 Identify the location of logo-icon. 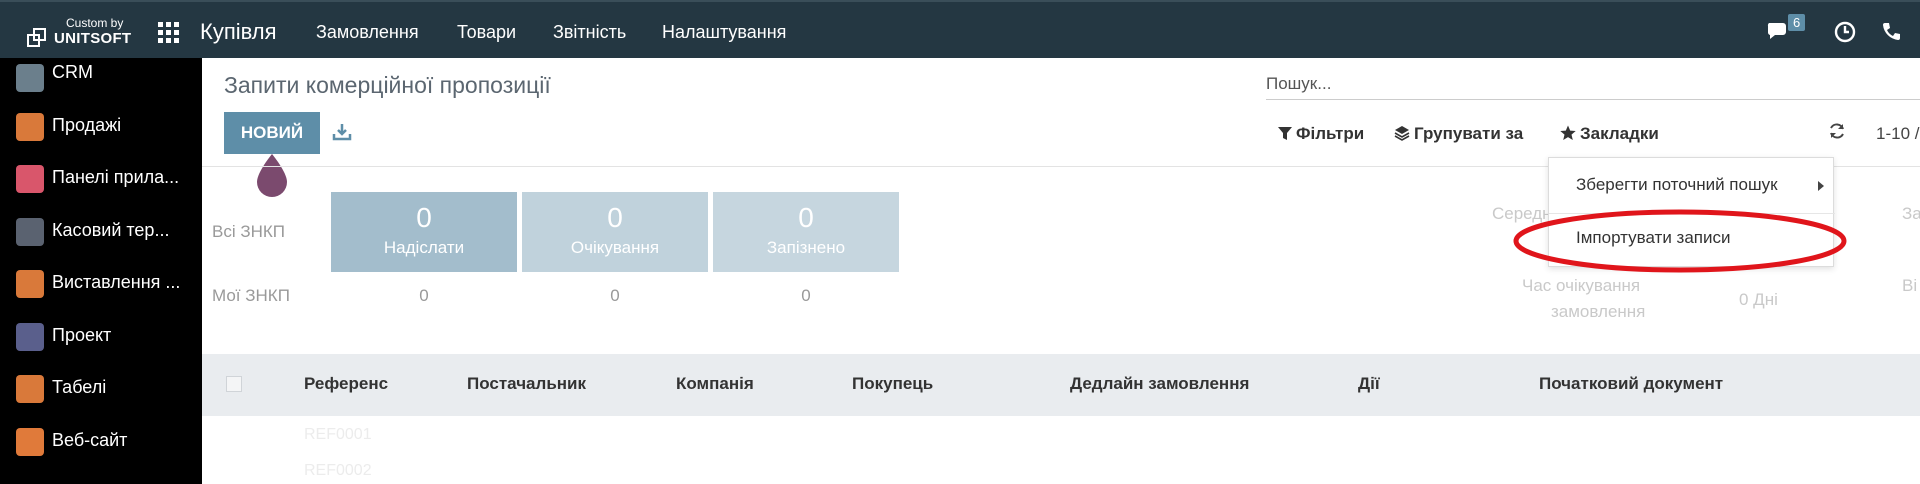
(36, 37).